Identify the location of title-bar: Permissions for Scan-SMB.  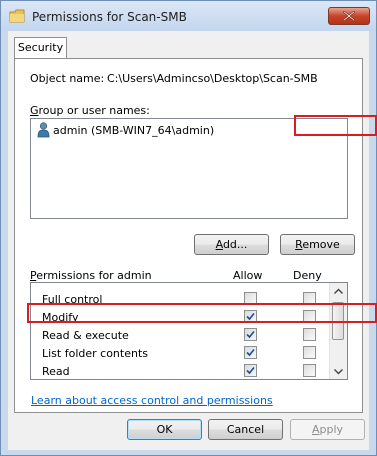
(188, 16).